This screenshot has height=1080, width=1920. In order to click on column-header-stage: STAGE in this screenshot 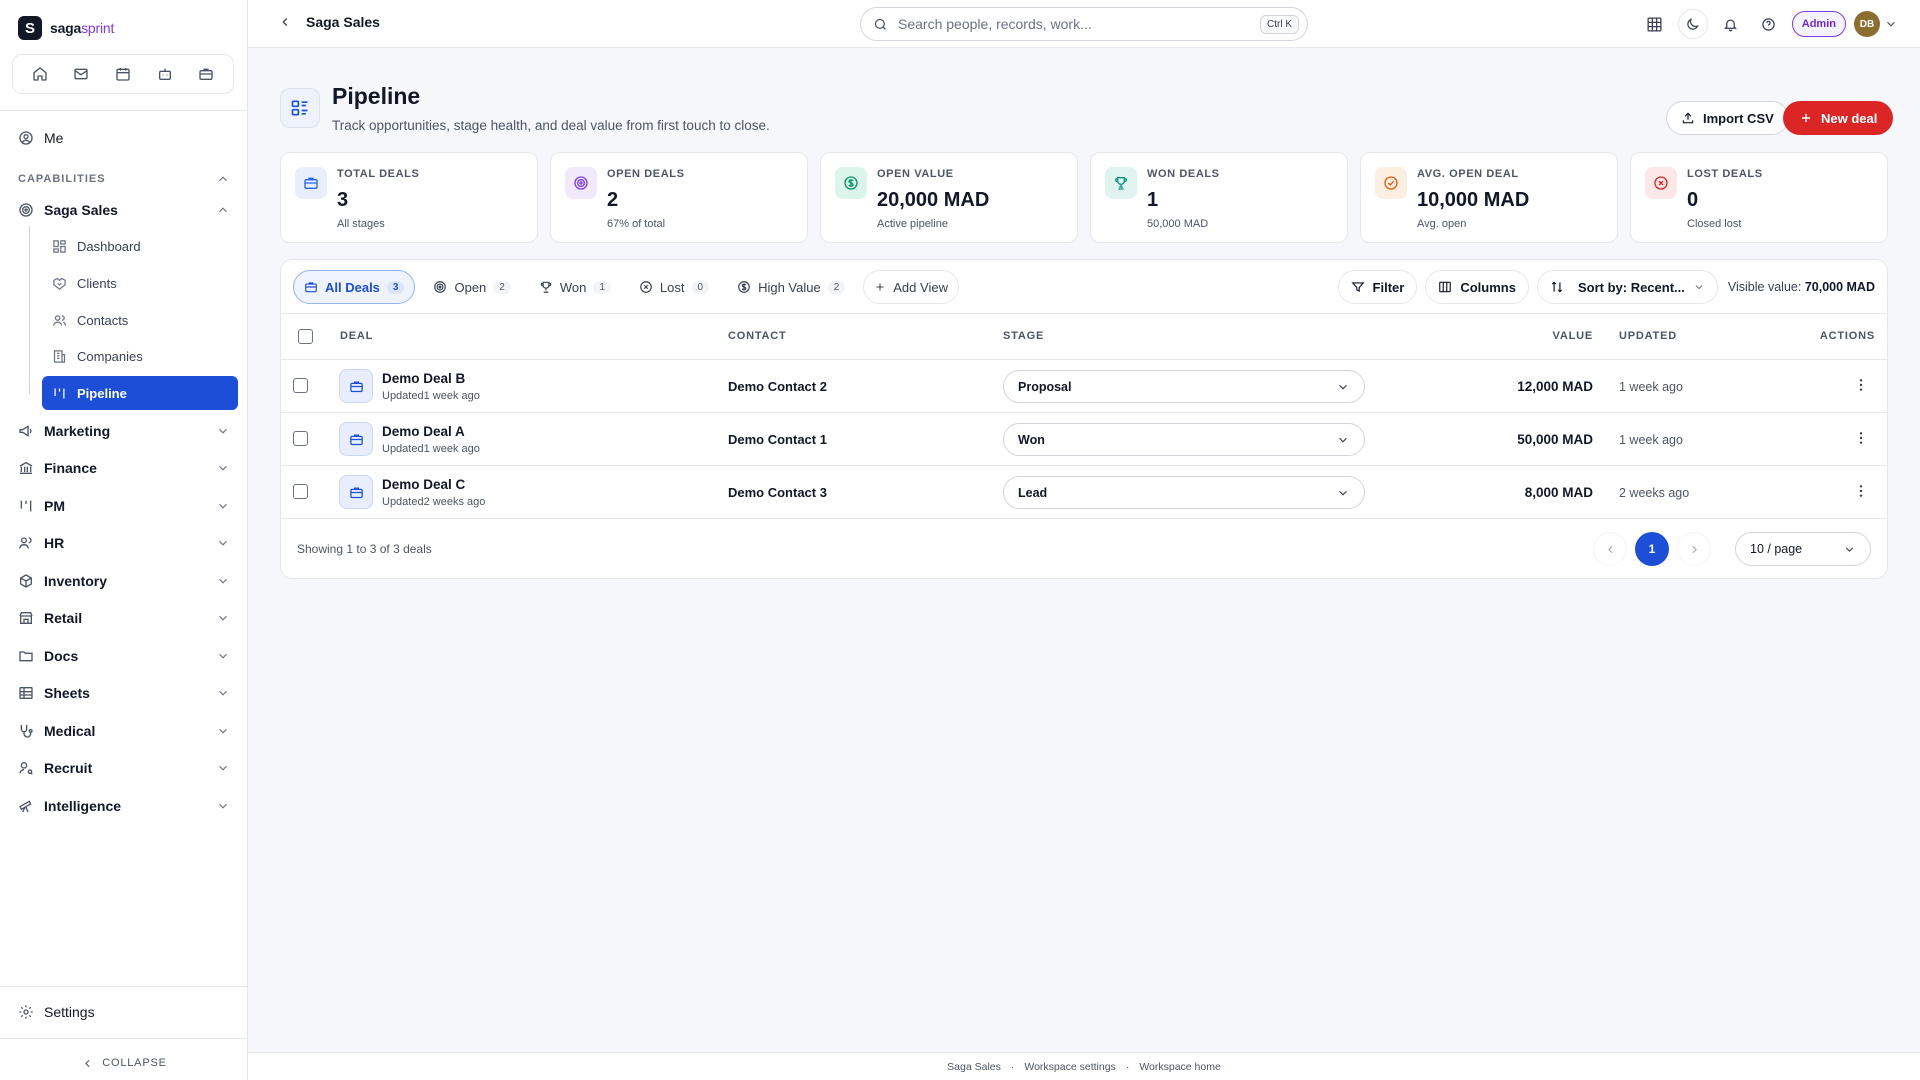, I will do `click(1023, 336)`.